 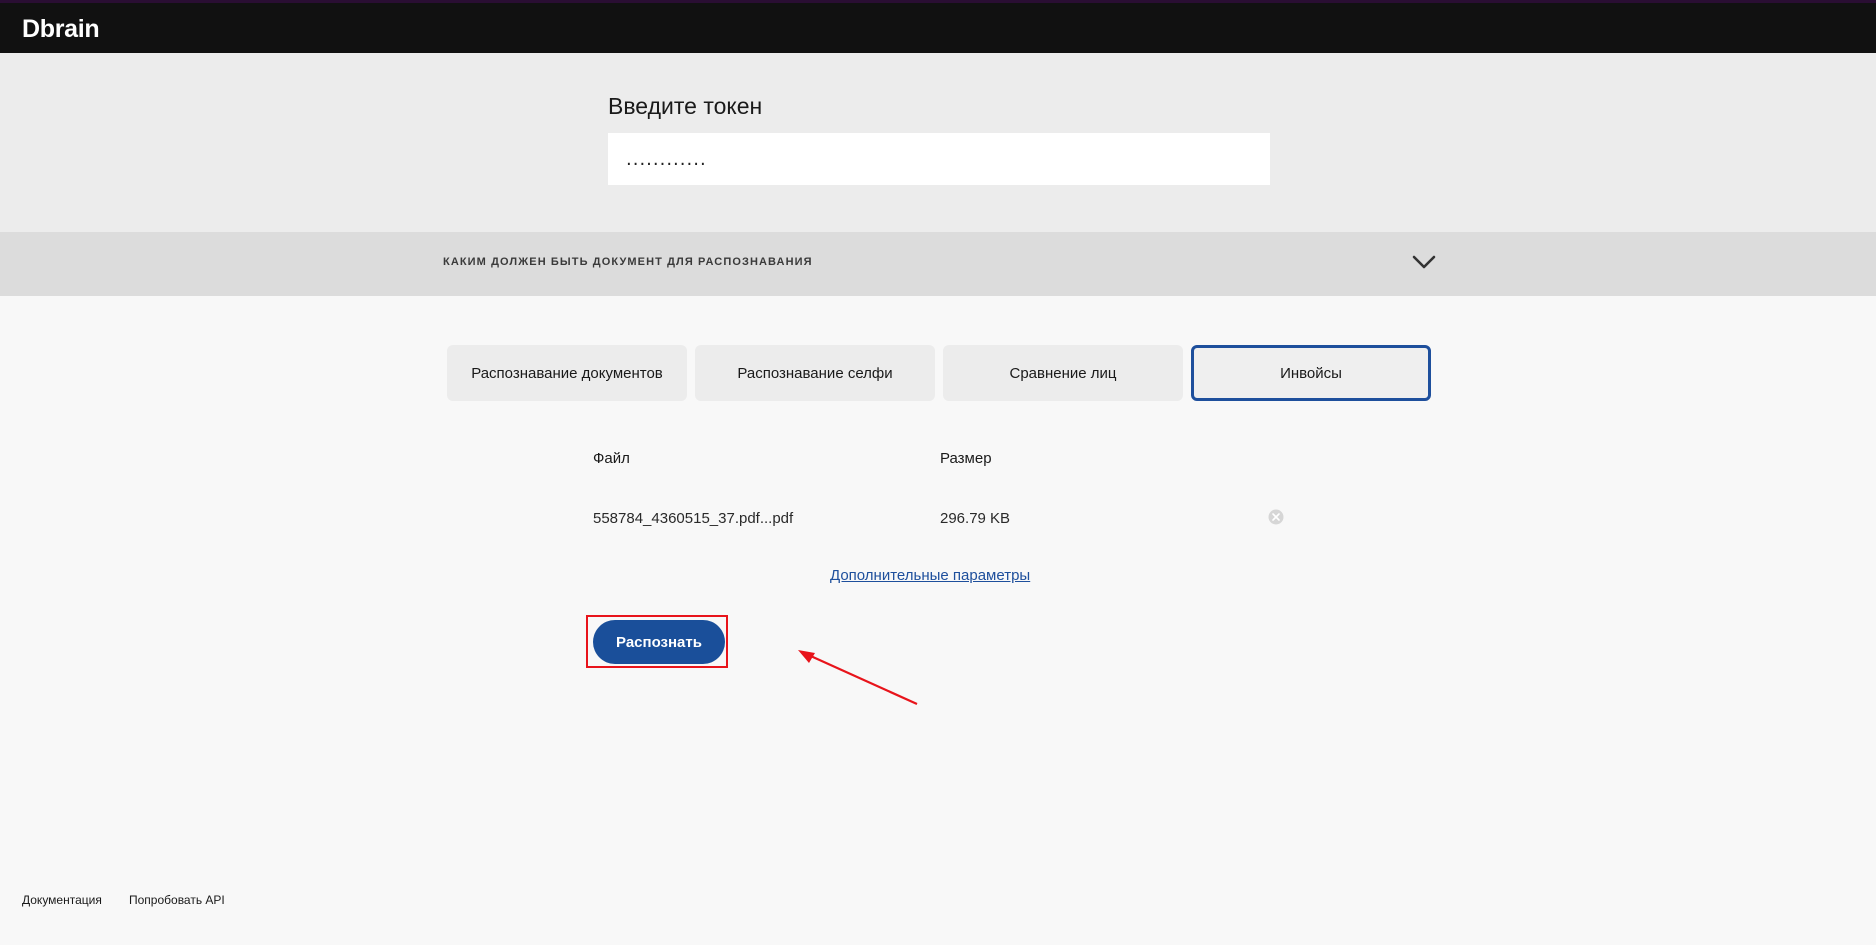 What do you see at coordinates (1424, 262) in the screenshot?
I see `chevron-down-icon` at bounding box center [1424, 262].